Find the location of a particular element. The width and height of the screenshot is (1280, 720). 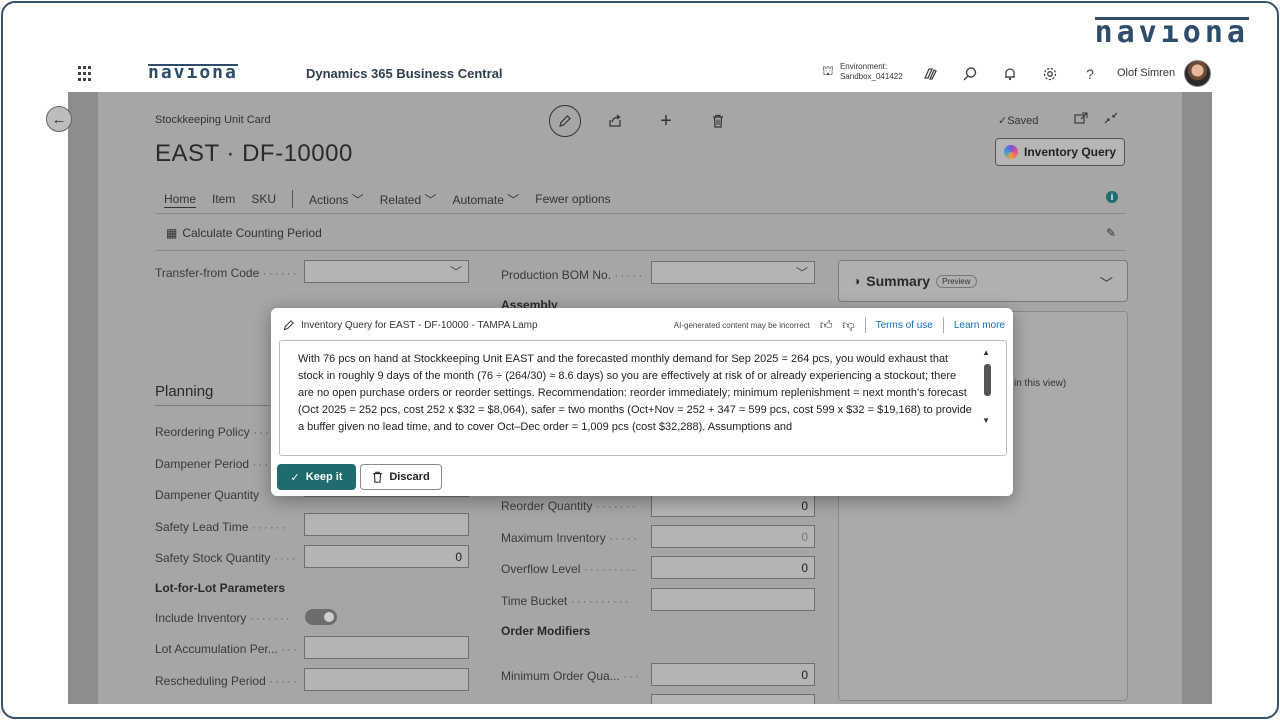

safety-lead-time-input is located at coordinates (386, 524).